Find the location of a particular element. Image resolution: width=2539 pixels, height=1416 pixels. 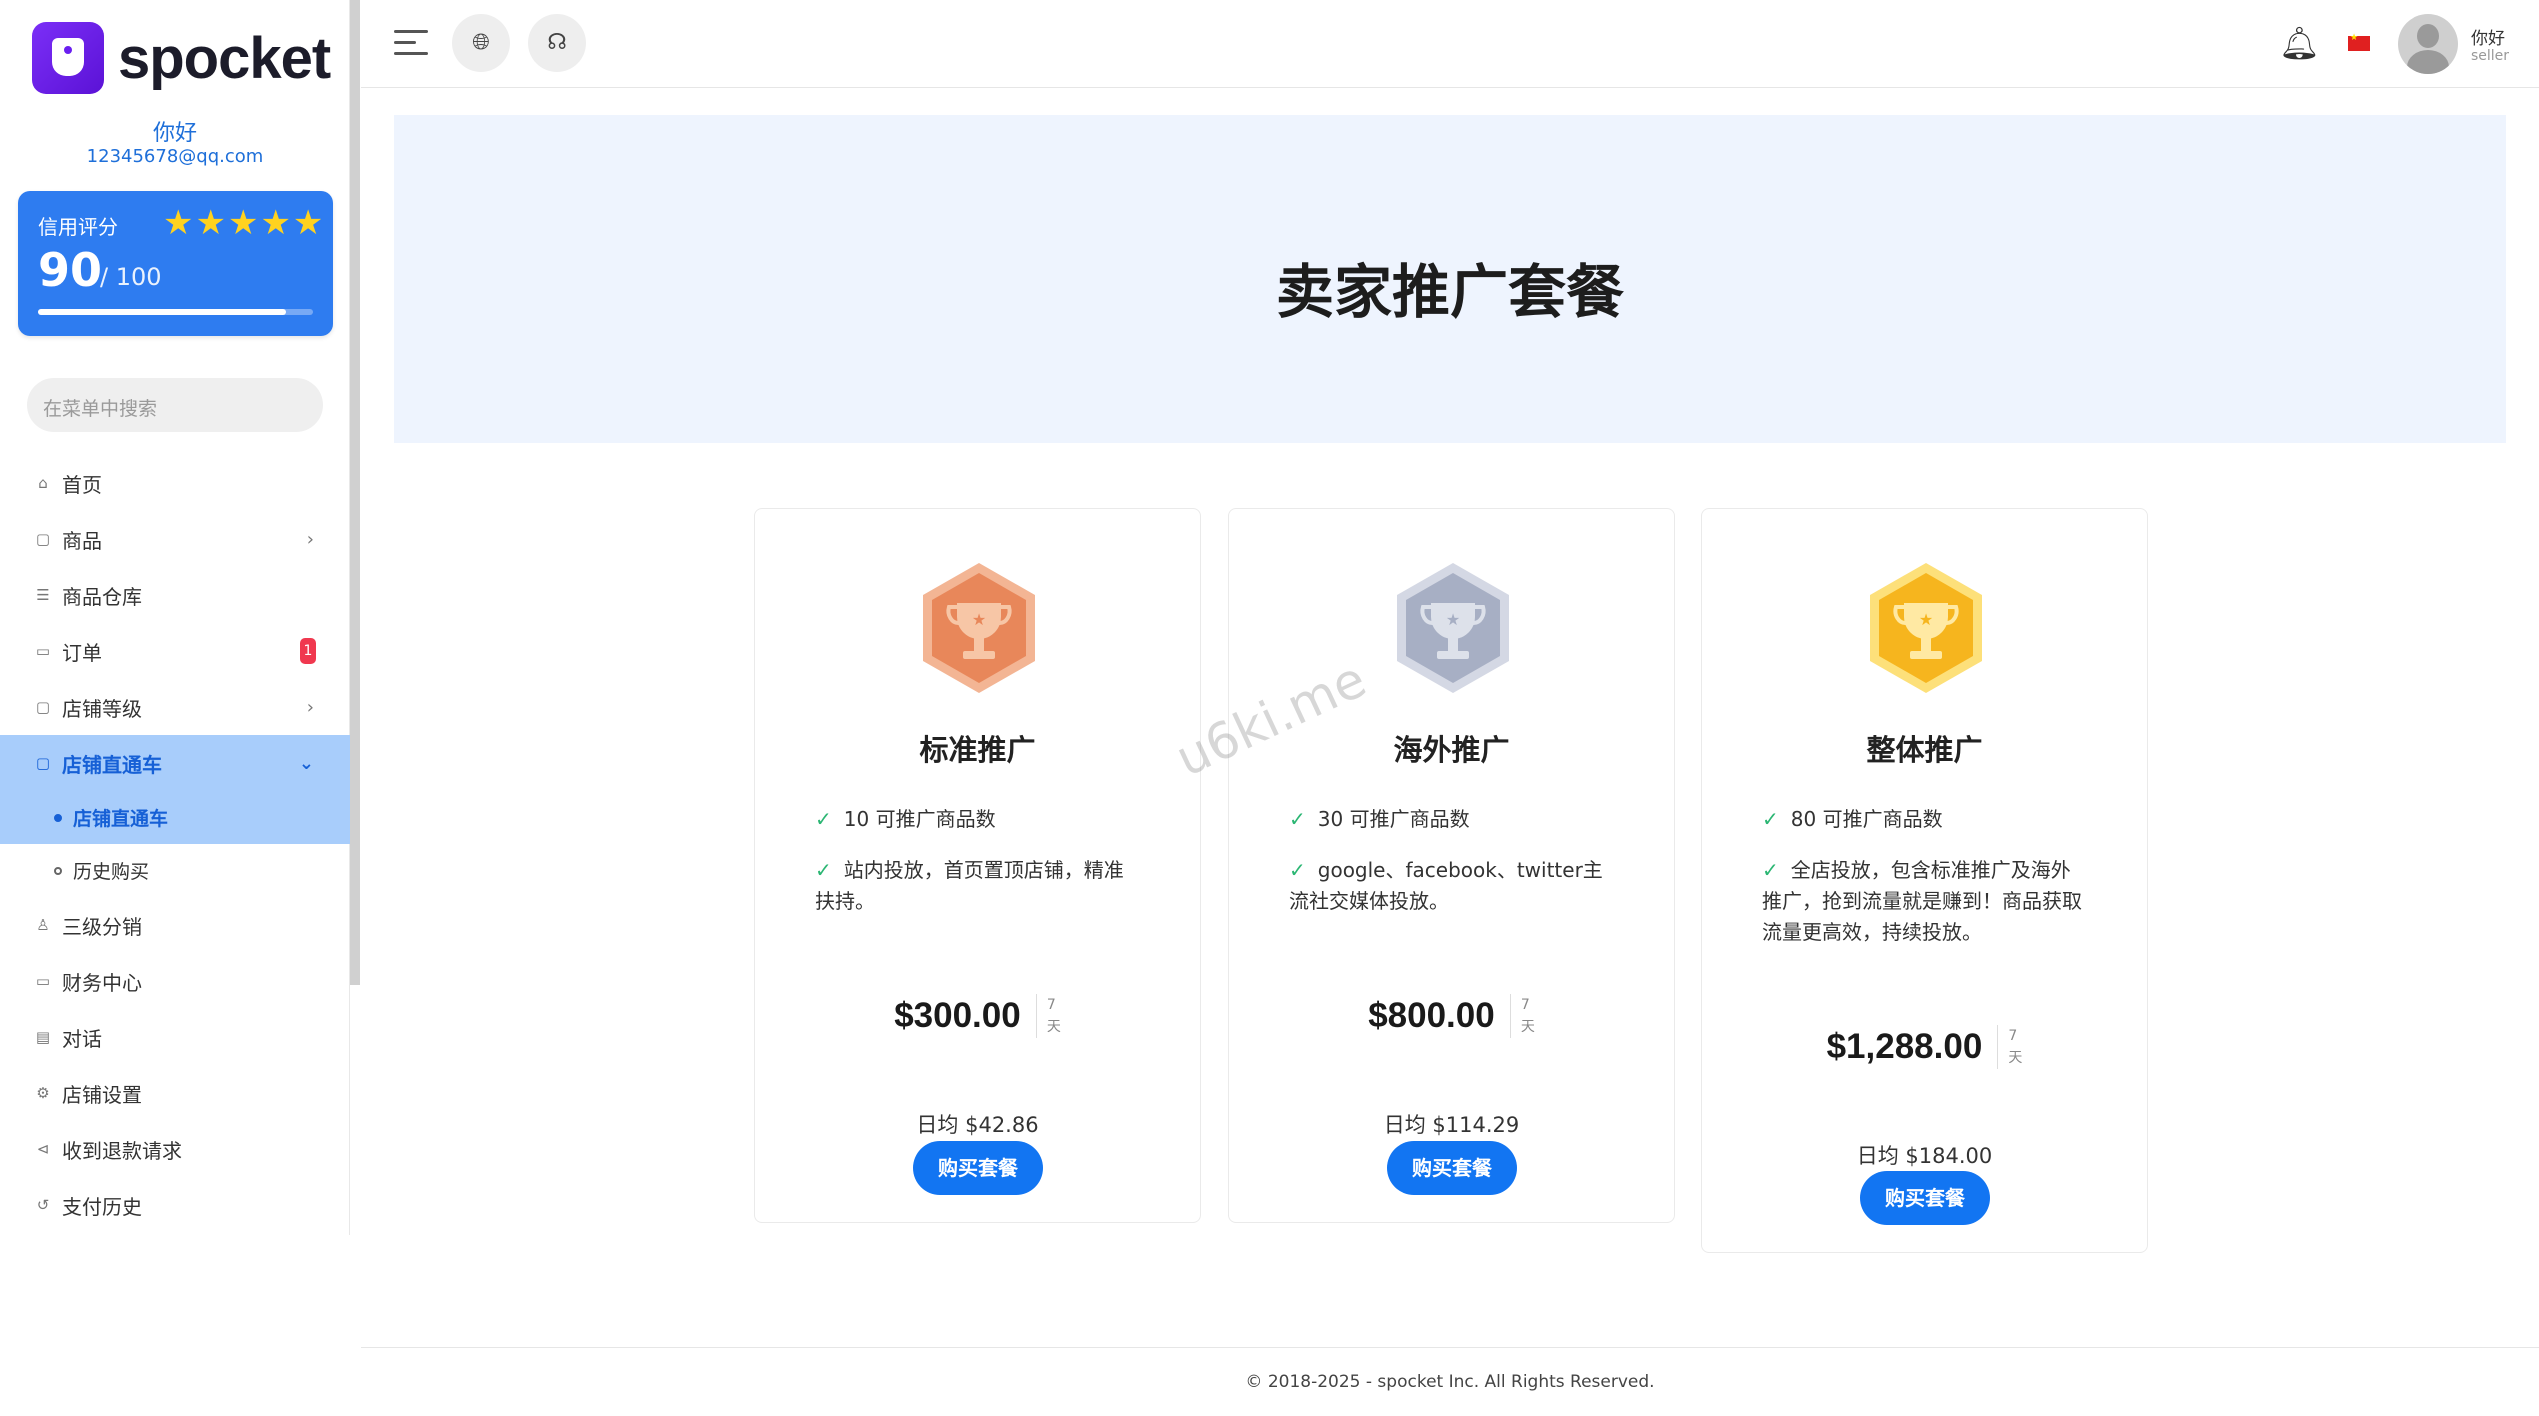

sidebar-item-label: 支付历史 is located at coordinates (102, 1206).